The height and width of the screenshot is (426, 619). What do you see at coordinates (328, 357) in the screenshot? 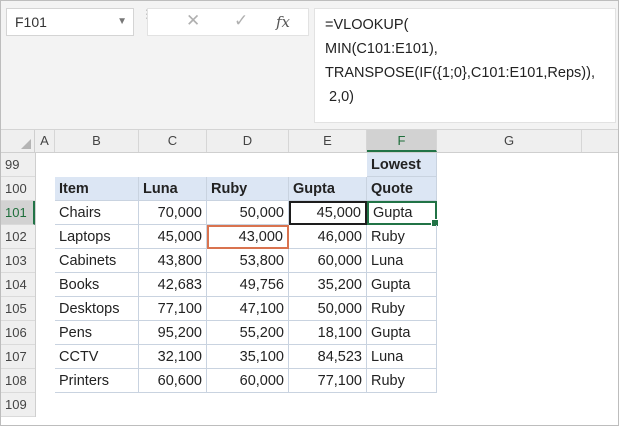
I see `gupta-cell: 84,523` at bounding box center [328, 357].